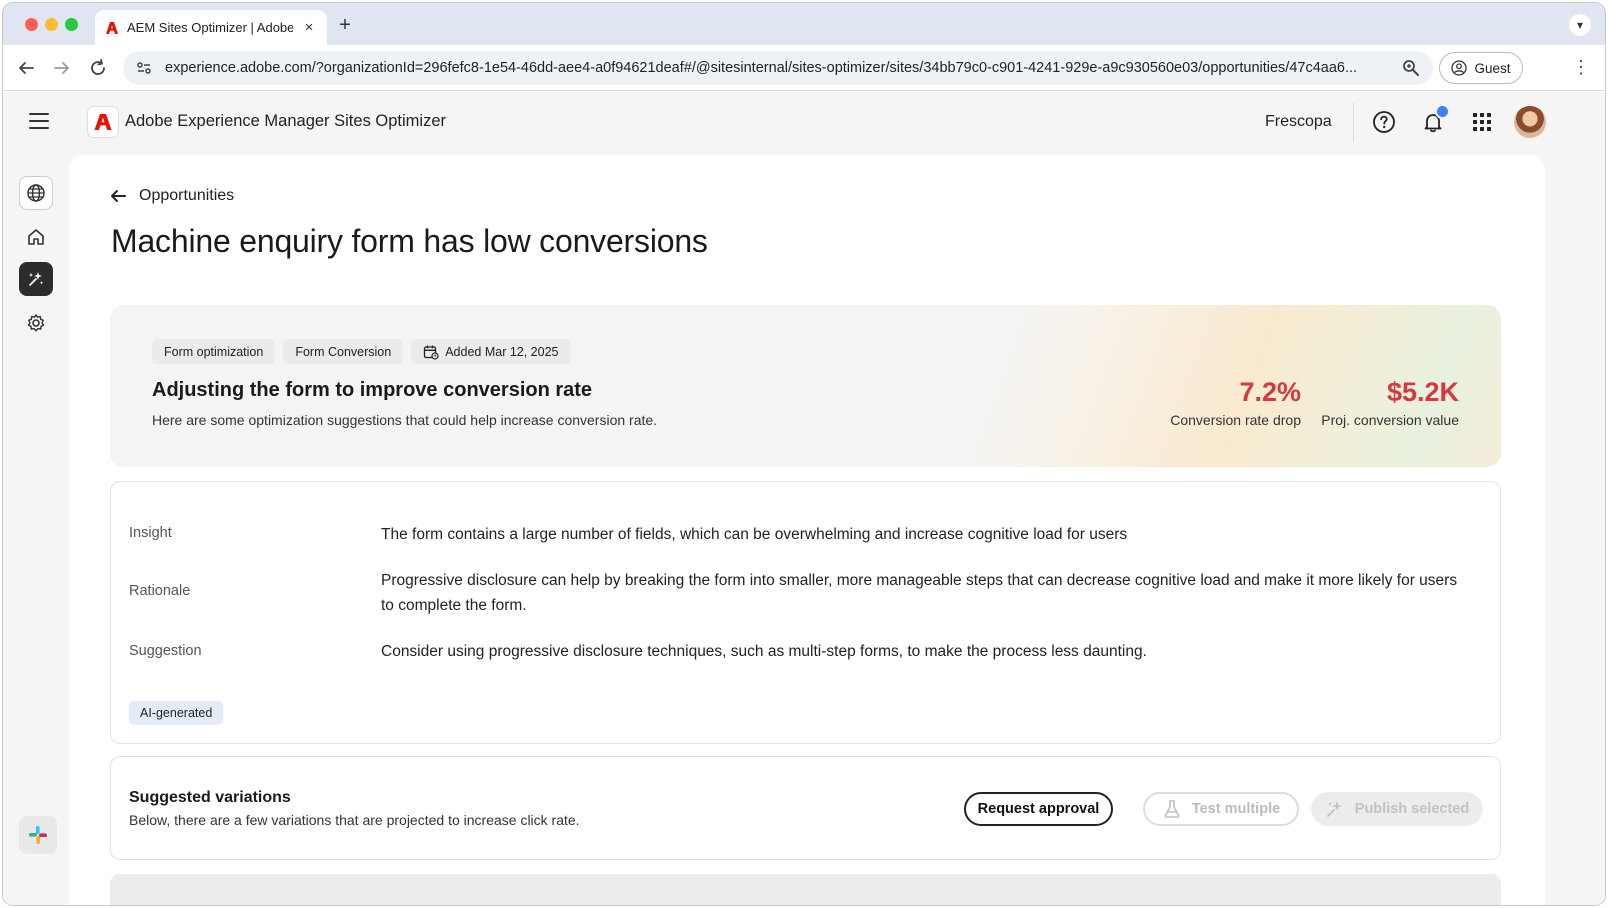 Image resolution: width=1608 pixels, height=908 pixels. I want to click on calendar-icon, so click(431, 352).